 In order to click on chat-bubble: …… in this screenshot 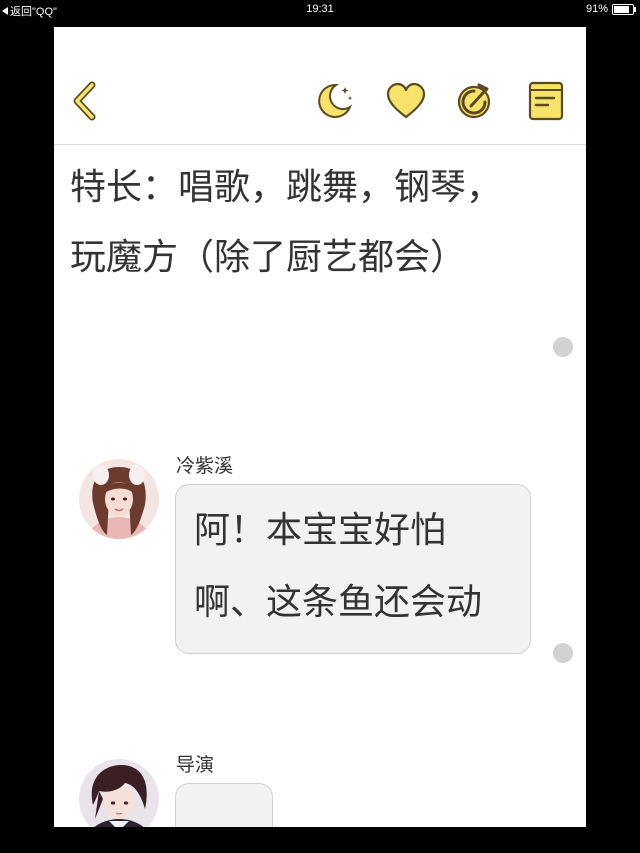, I will do `click(224, 805)`.